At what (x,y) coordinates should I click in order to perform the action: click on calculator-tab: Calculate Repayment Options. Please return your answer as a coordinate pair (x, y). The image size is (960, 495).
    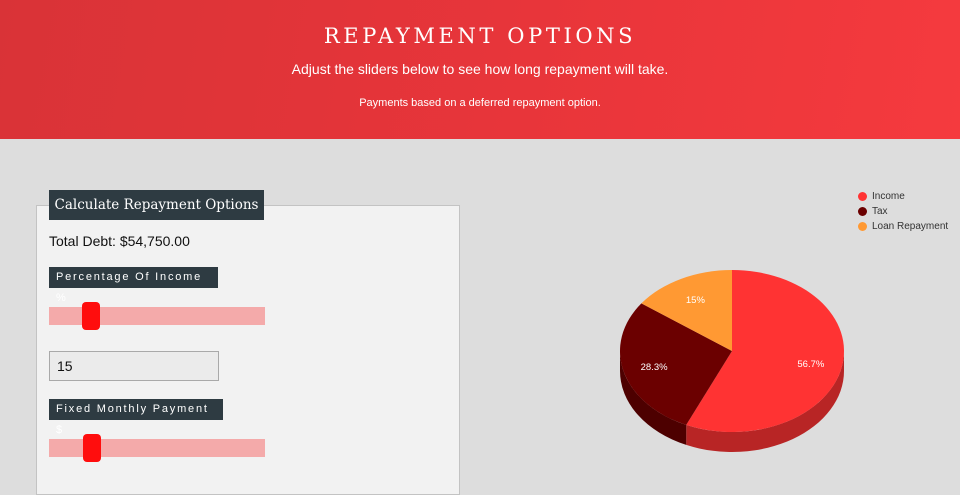
    Looking at the image, I should click on (156, 205).